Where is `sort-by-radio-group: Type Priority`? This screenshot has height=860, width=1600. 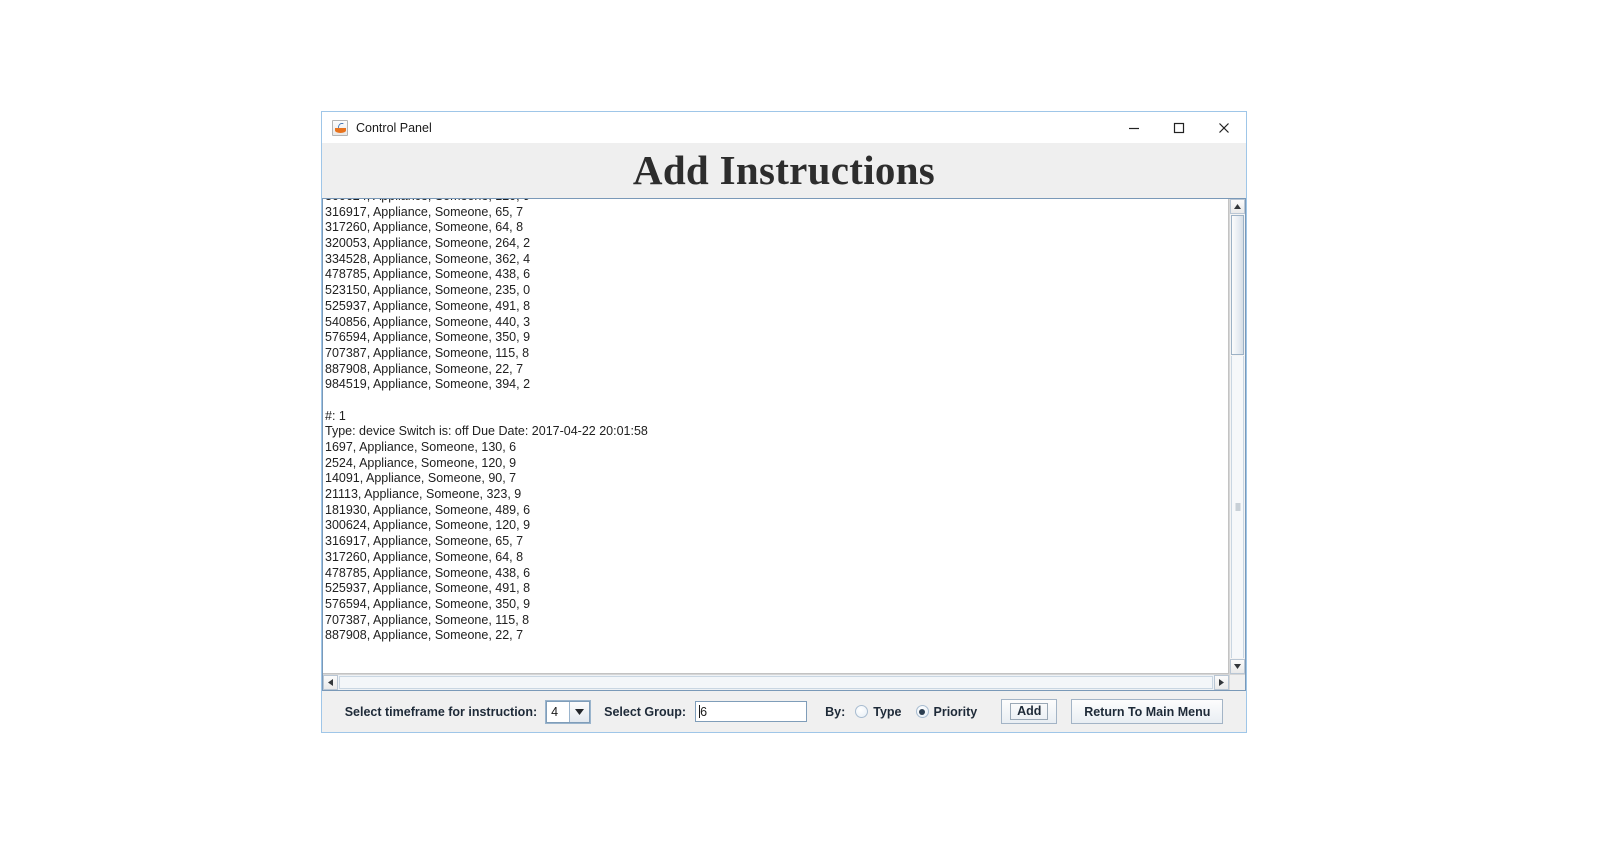 sort-by-radio-group: Type Priority is located at coordinates (923, 712).